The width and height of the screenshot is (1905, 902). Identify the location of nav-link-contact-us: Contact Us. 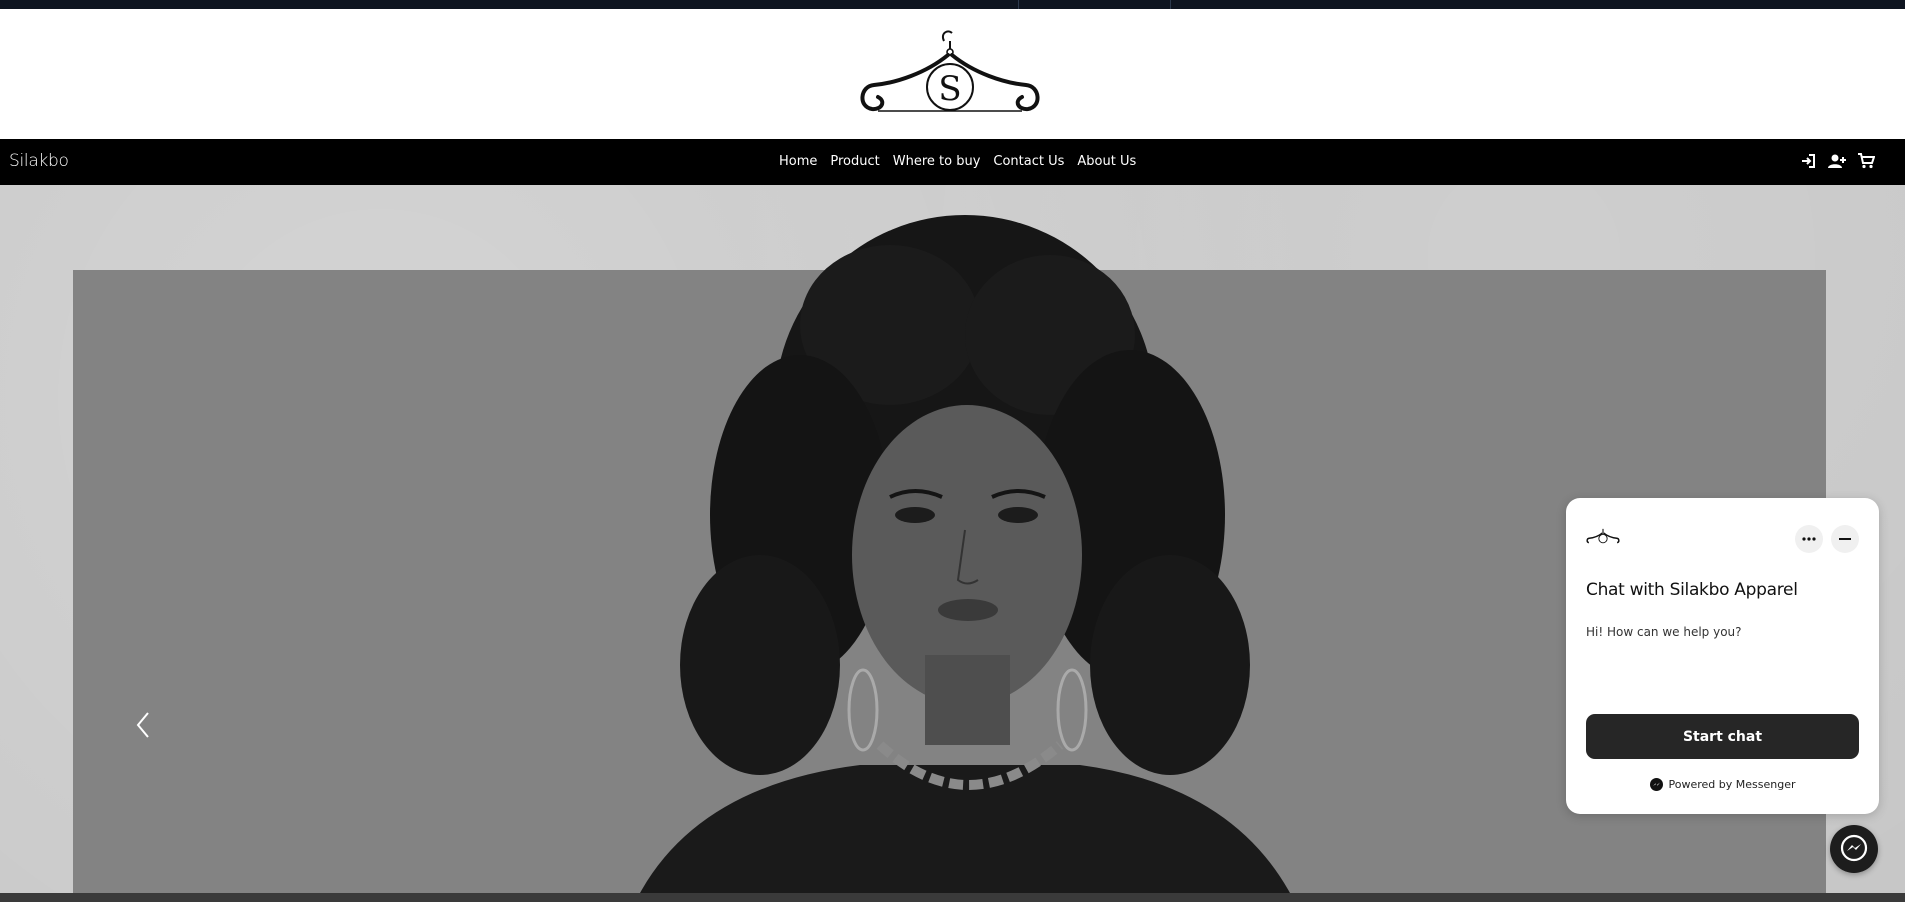
(1028, 161).